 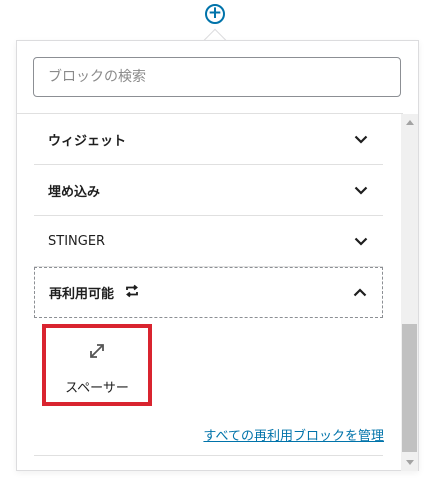 I want to click on scrollbar, so click(x=409, y=292).